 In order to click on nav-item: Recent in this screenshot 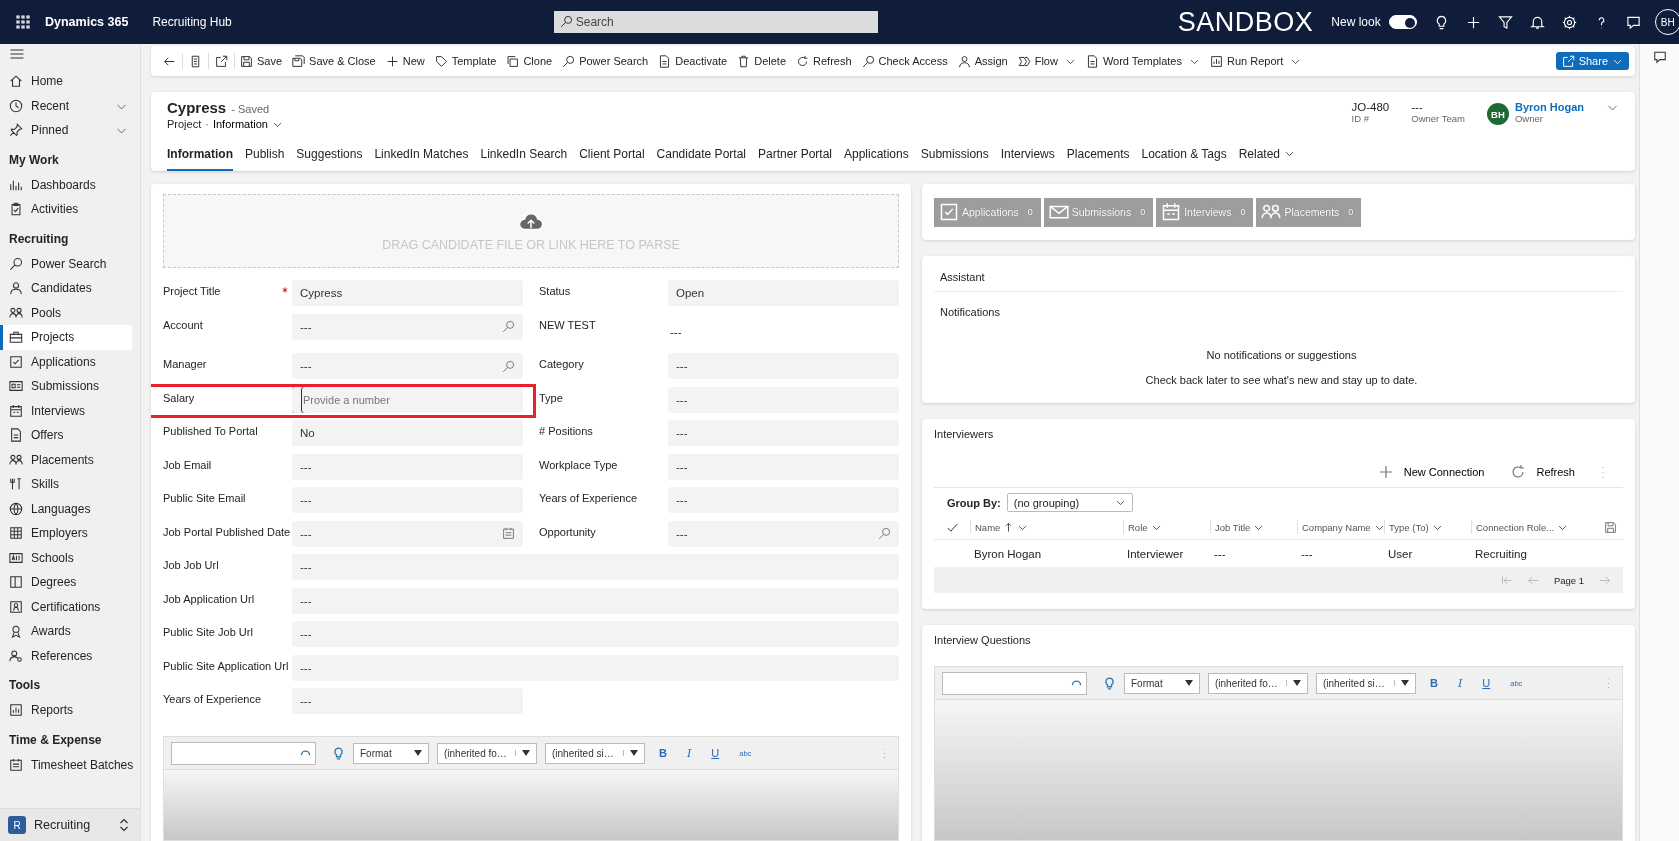, I will do `click(66, 105)`.